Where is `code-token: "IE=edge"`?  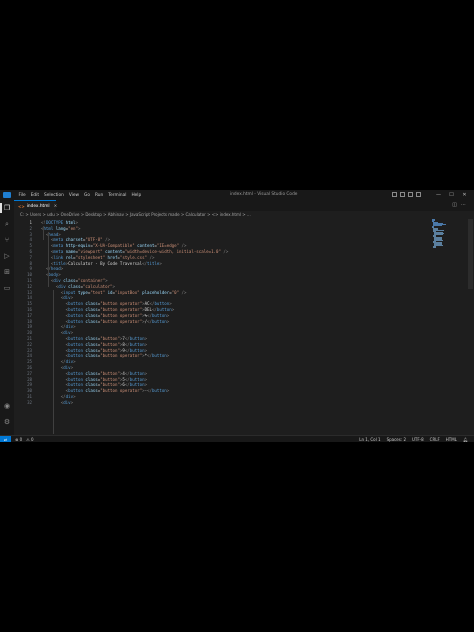
code-token: "IE=edge" is located at coordinates (168, 246).